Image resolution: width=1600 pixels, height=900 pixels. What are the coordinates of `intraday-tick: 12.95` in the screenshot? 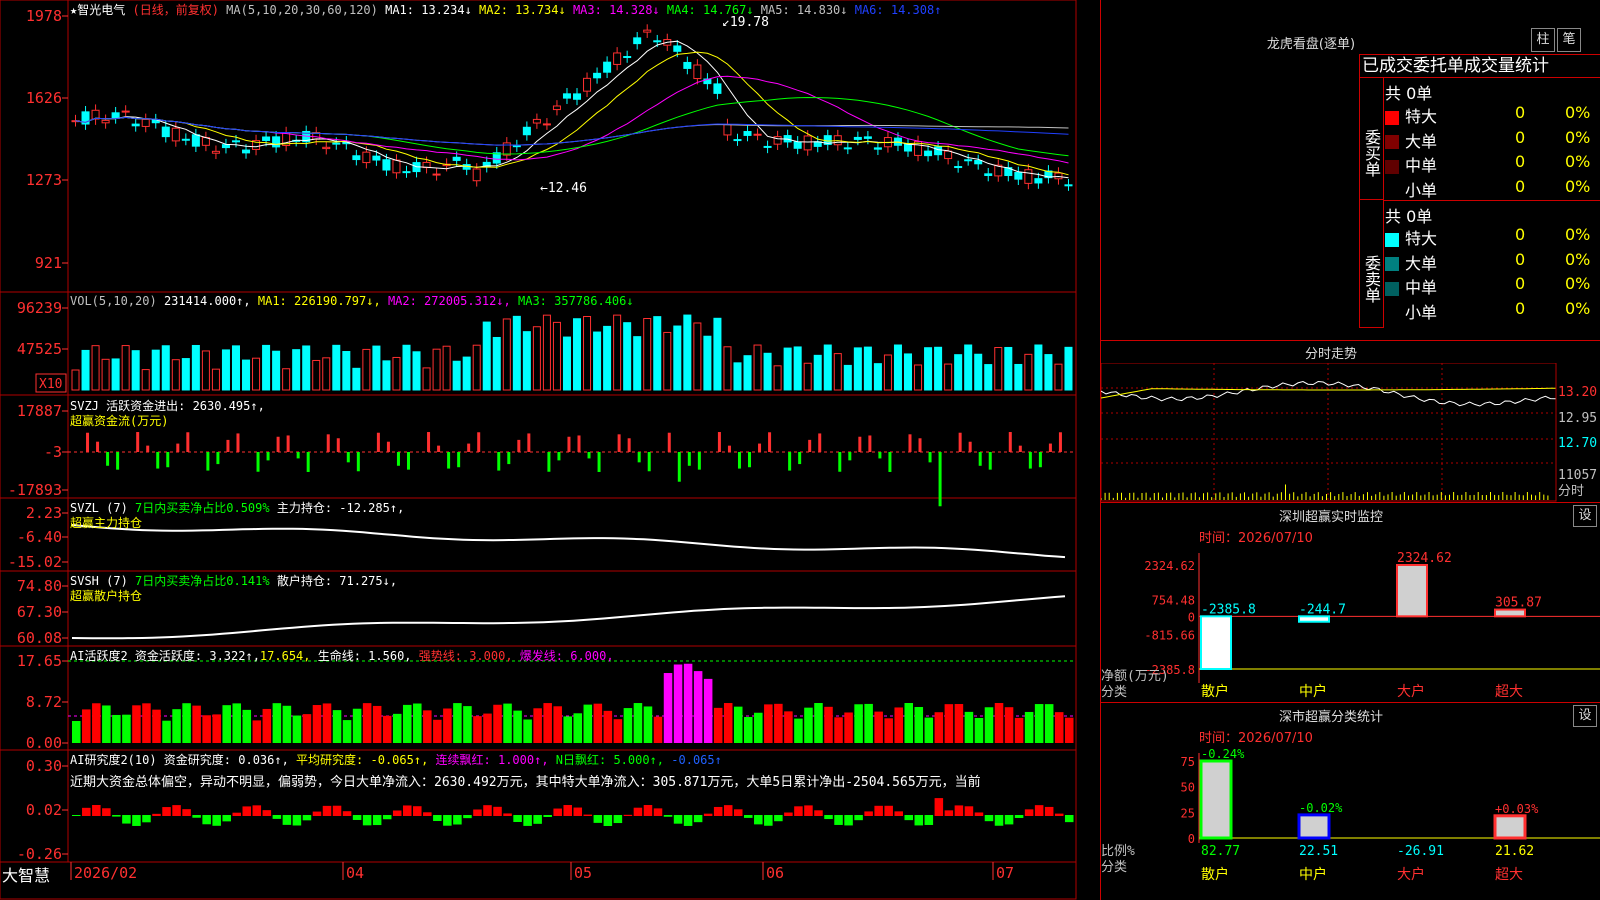 It's located at (1577, 418).